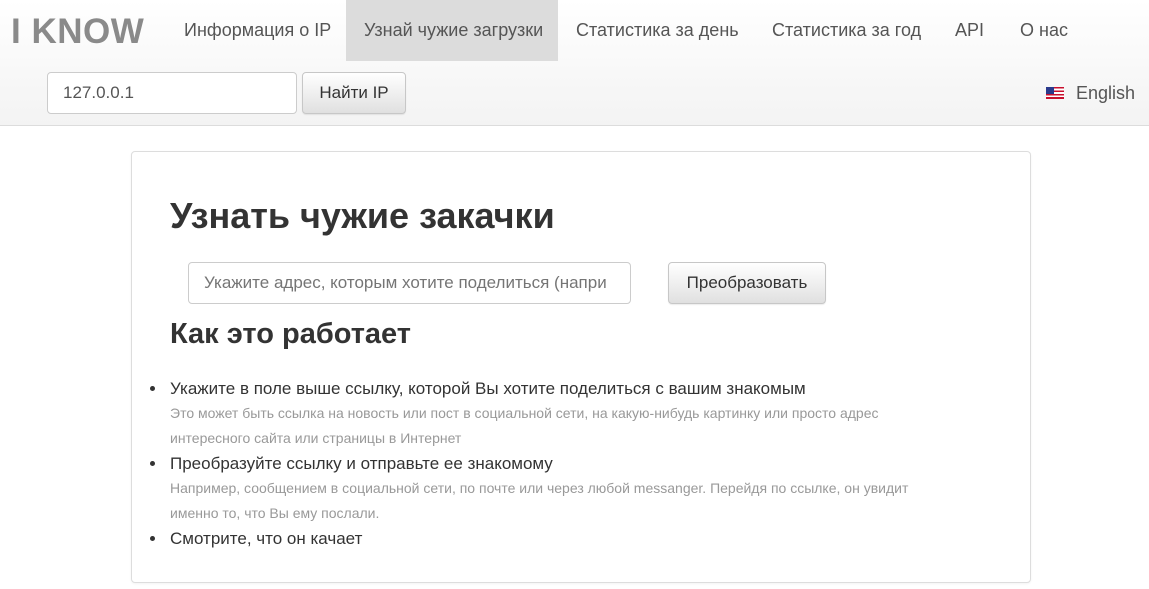  Describe the element at coordinates (570, 538) in the screenshot. I see `list-item: Смотрите, что он качает` at that location.